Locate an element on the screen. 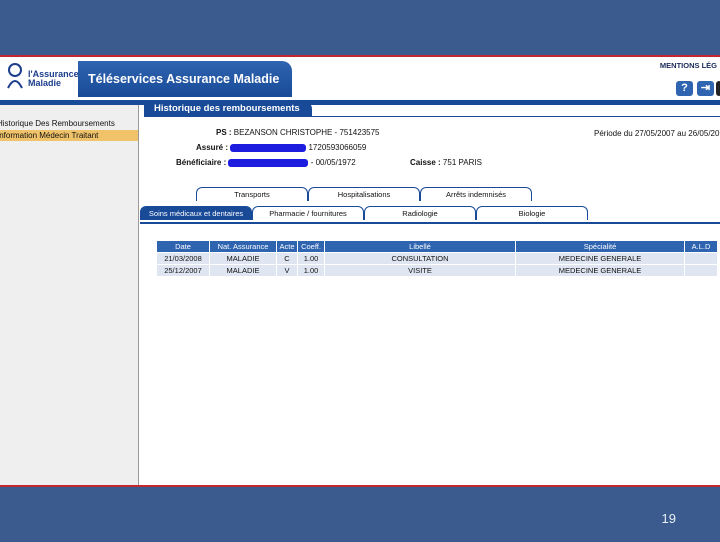 The image size is (720, 542). more-icon is located at coordinates (718, 88).